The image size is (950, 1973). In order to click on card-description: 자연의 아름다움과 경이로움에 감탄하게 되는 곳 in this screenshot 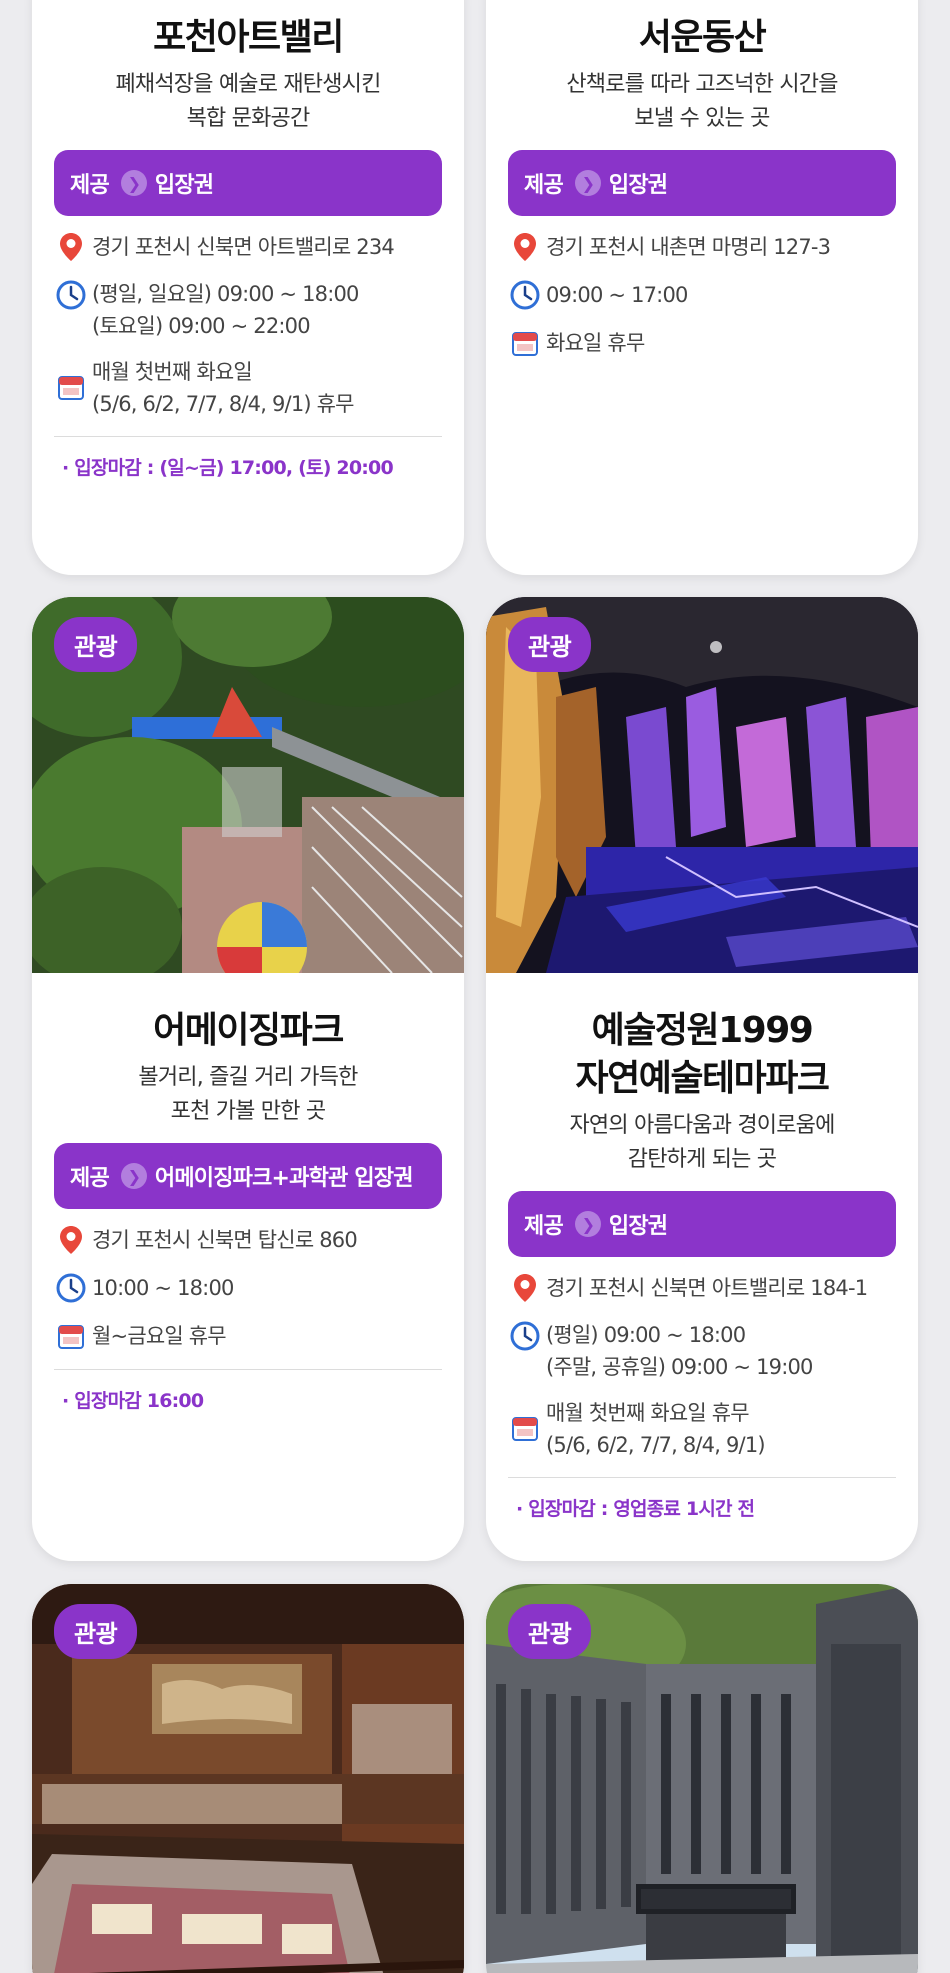, I will do `click(702, 1142)`.